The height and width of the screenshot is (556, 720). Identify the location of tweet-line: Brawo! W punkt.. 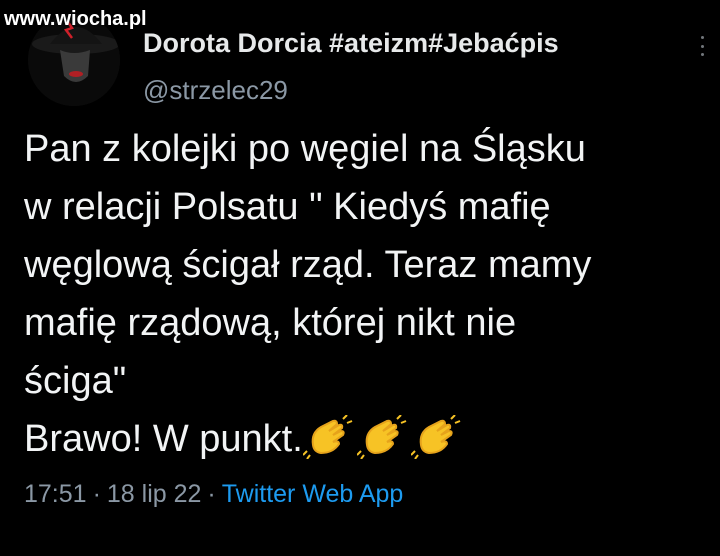
(163, 439).